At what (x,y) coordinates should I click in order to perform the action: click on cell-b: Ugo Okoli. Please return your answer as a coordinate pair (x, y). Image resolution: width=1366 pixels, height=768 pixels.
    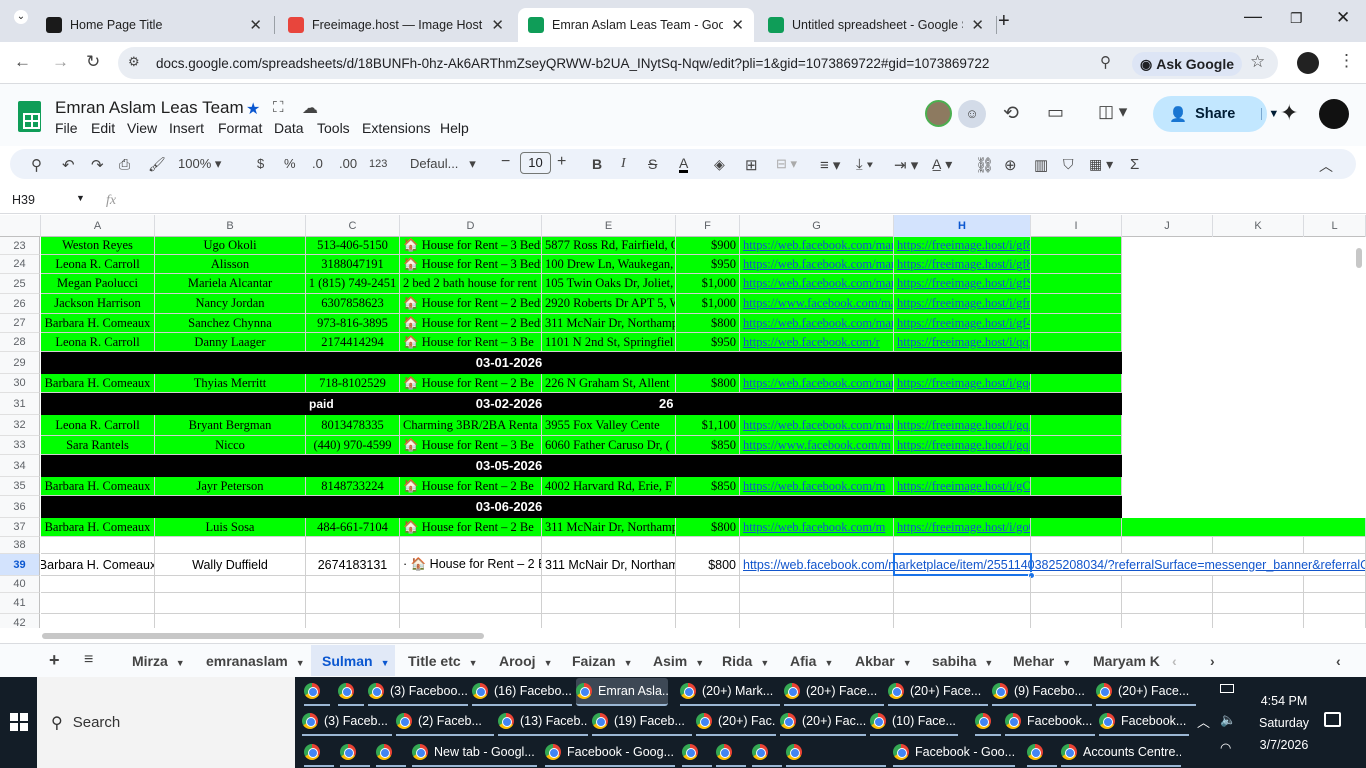
    Looking at the image, I should click on (230, 246).